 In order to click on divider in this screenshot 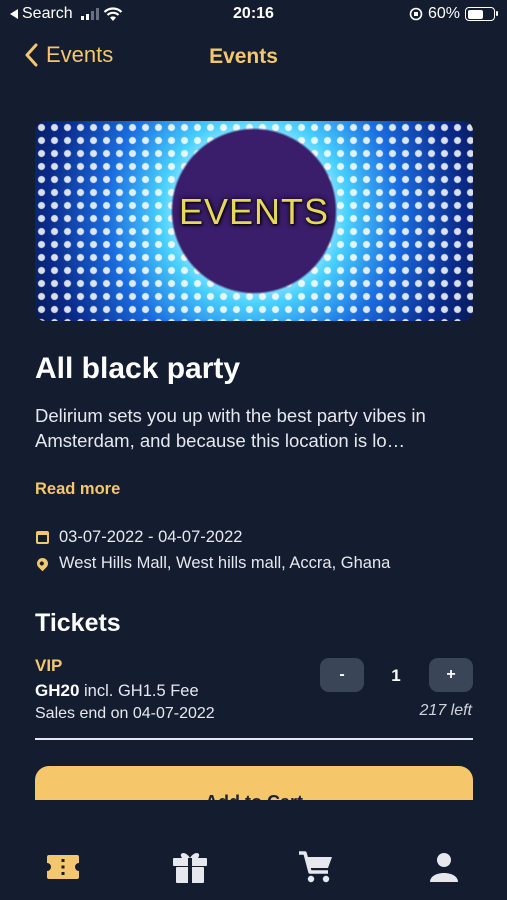, I will do `click(254, 739)`.